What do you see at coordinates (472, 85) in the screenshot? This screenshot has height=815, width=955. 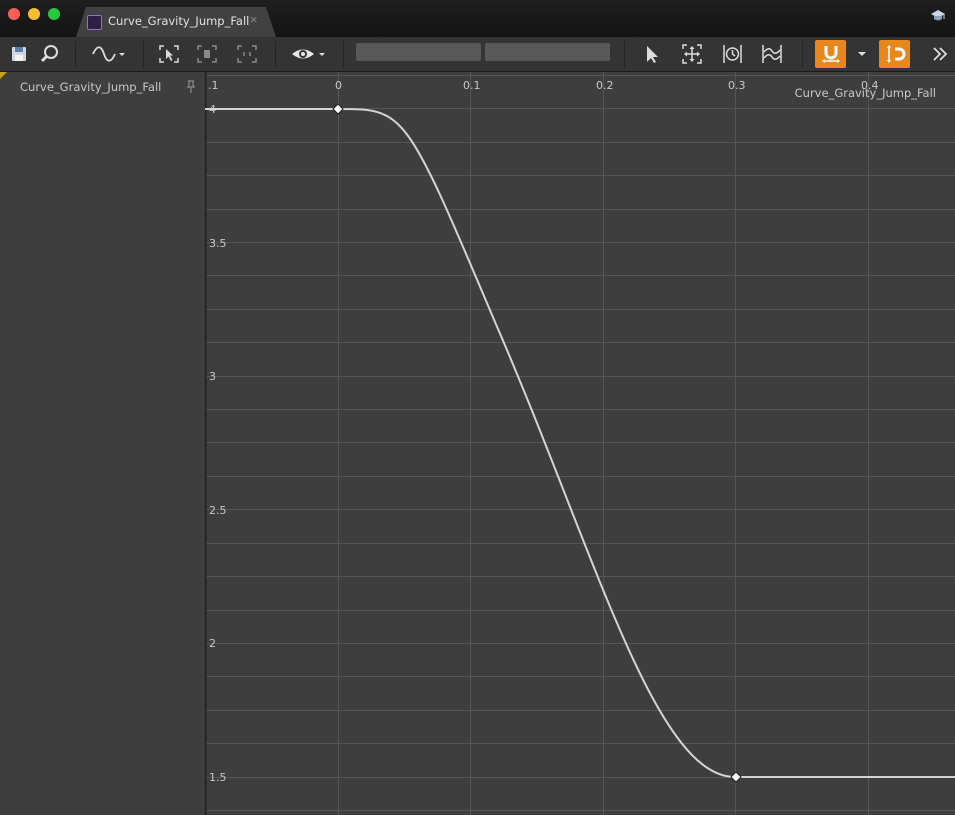 I see `x-tick-label: 0.1` at bounding box center [472, 85].